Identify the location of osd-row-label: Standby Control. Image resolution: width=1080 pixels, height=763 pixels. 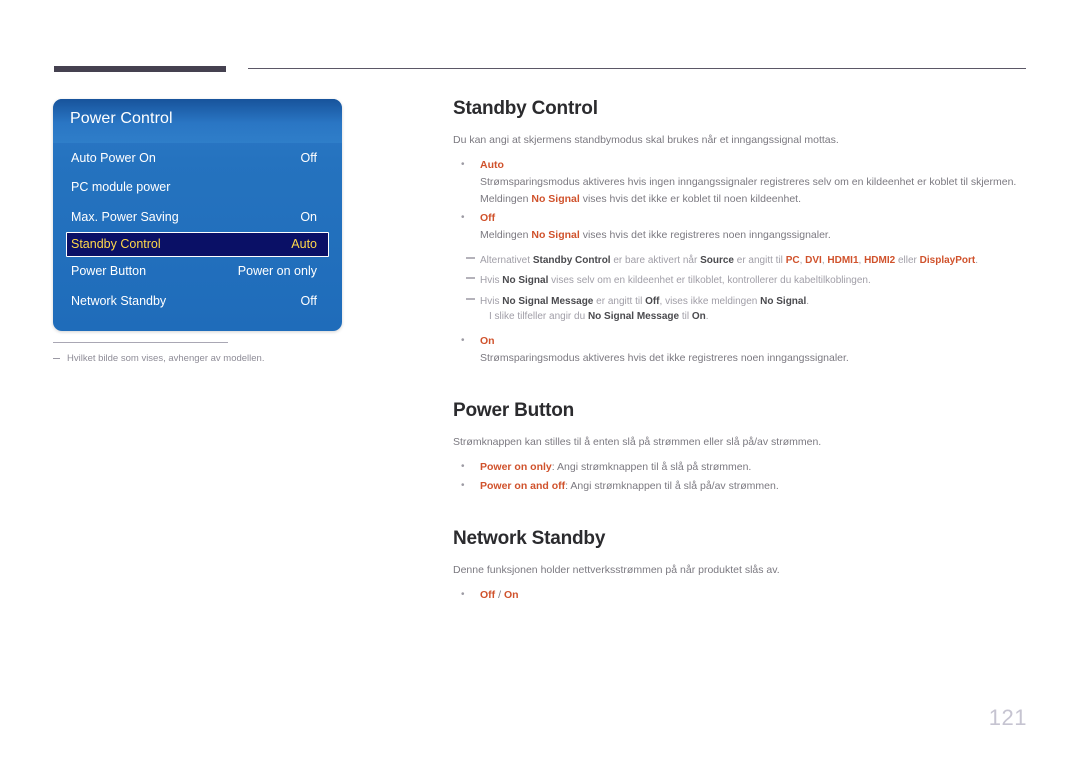
(116, 244).